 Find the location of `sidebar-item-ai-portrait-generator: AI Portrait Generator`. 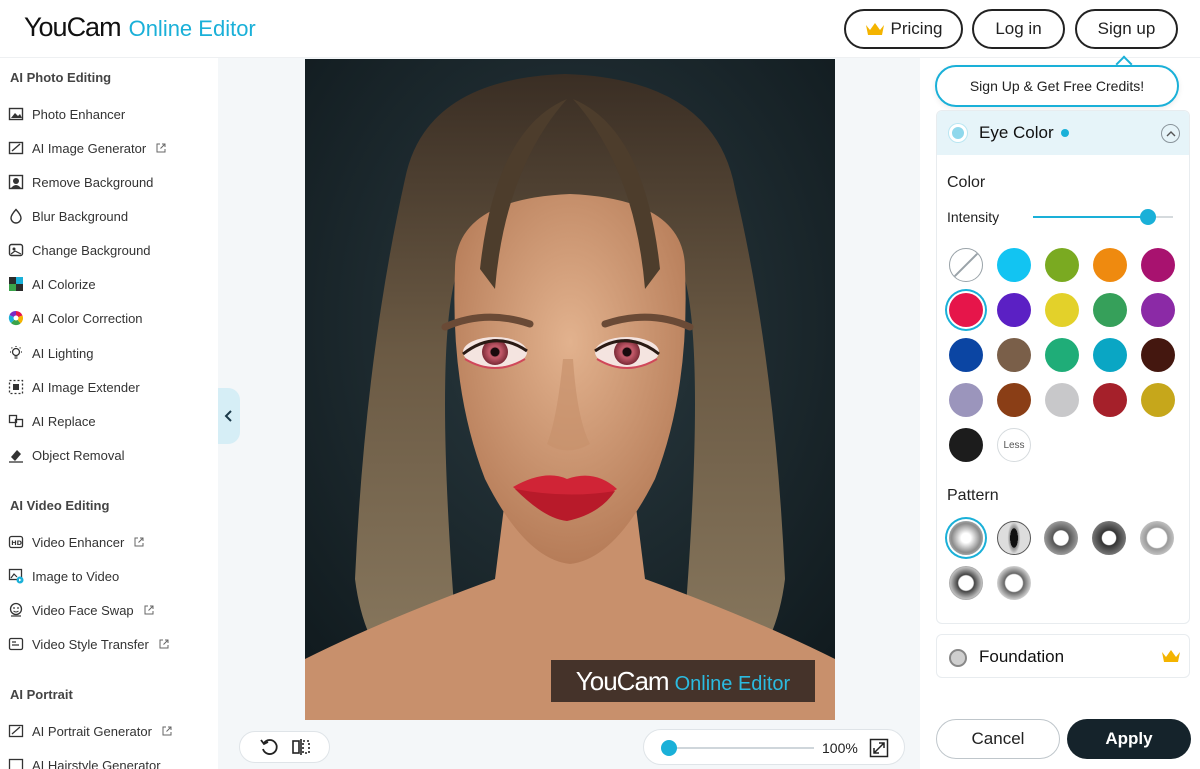

sidebar-item-ai-portrait-generator: AI Portrait Generator is located at coordinates (90, 731).